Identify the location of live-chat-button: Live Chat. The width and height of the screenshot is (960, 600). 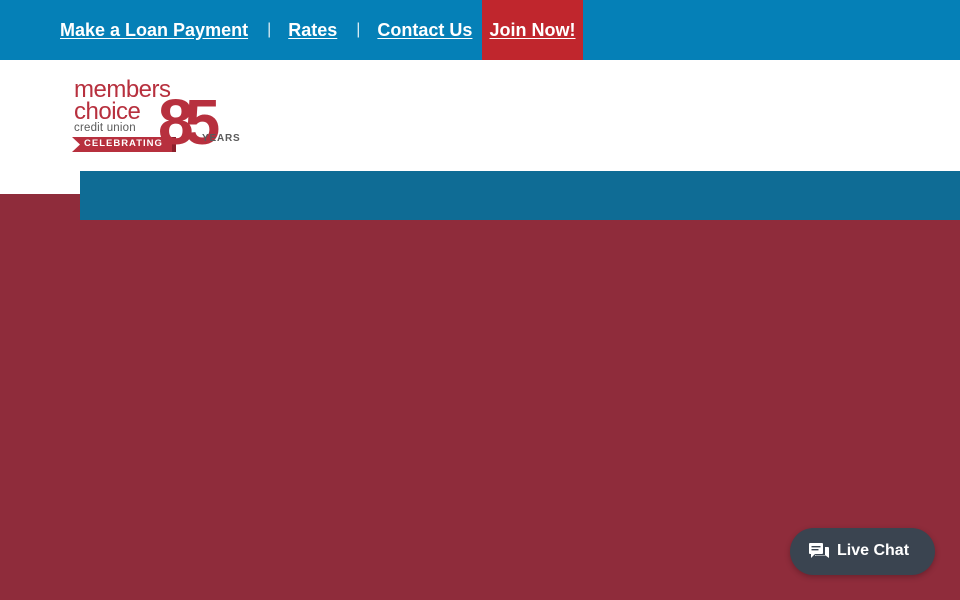
(862, 551).